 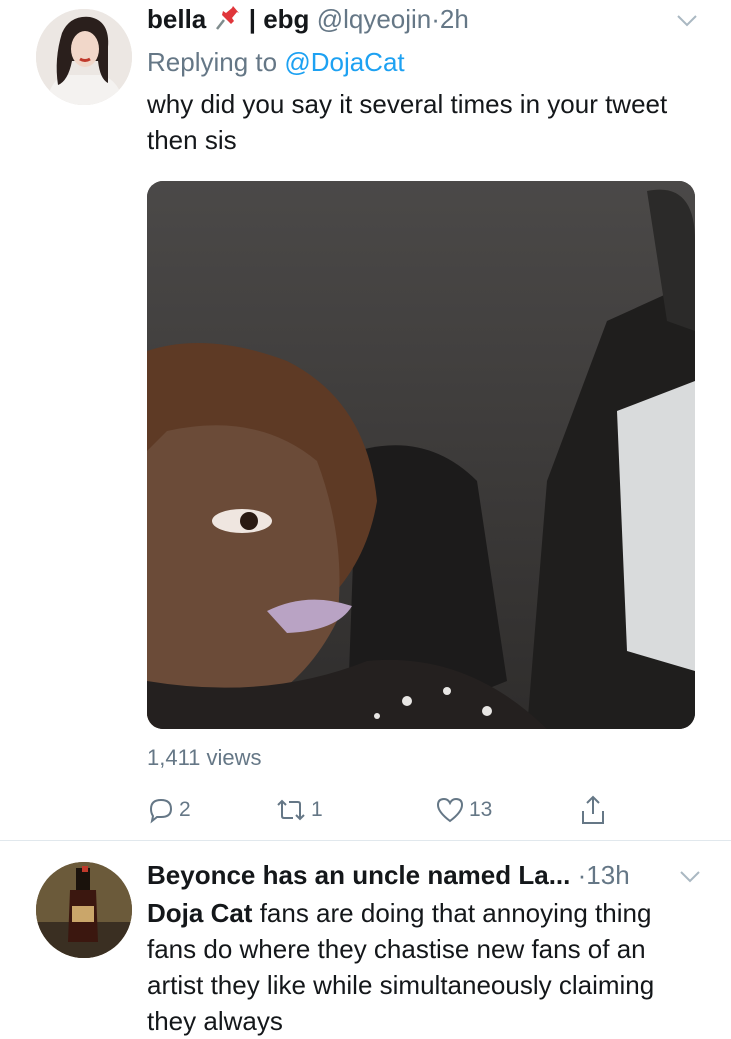 I want to click on retweet-icon, so click(x=291, y=810).